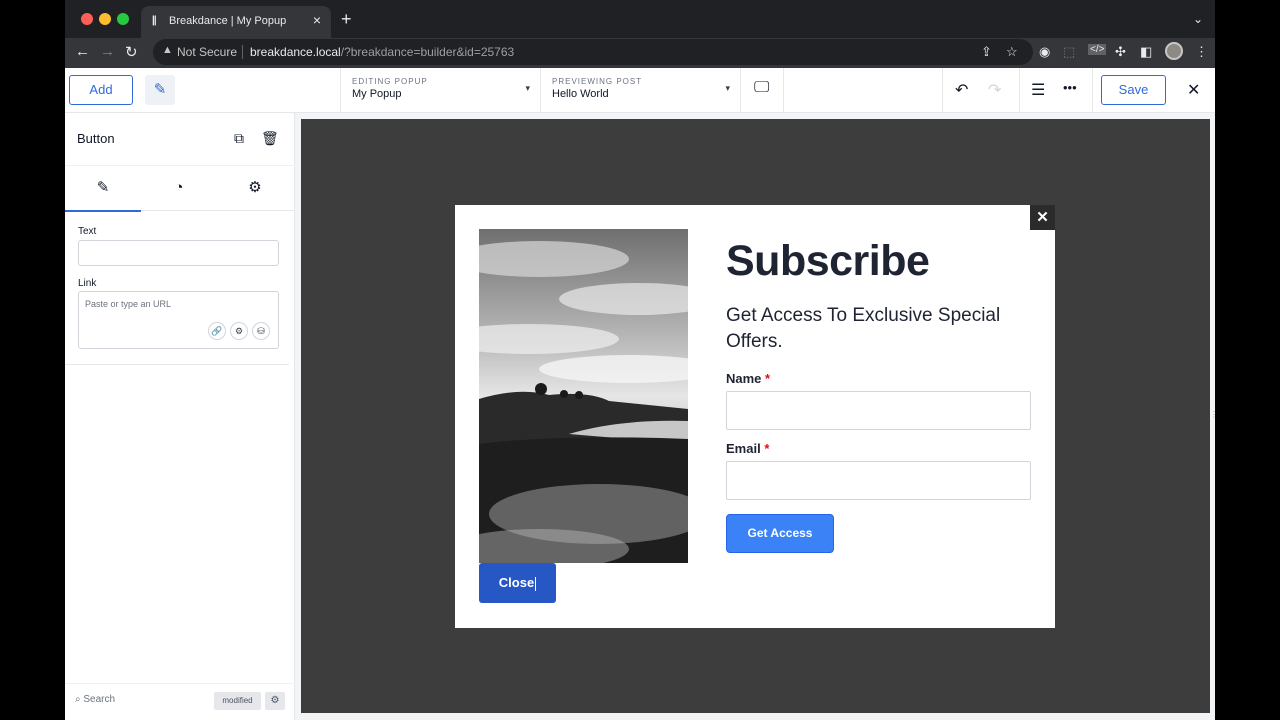 The image size is (1280, 720). Describe the element at coordinates (878, 480) in the screenshot. I see `email-input` at that location.